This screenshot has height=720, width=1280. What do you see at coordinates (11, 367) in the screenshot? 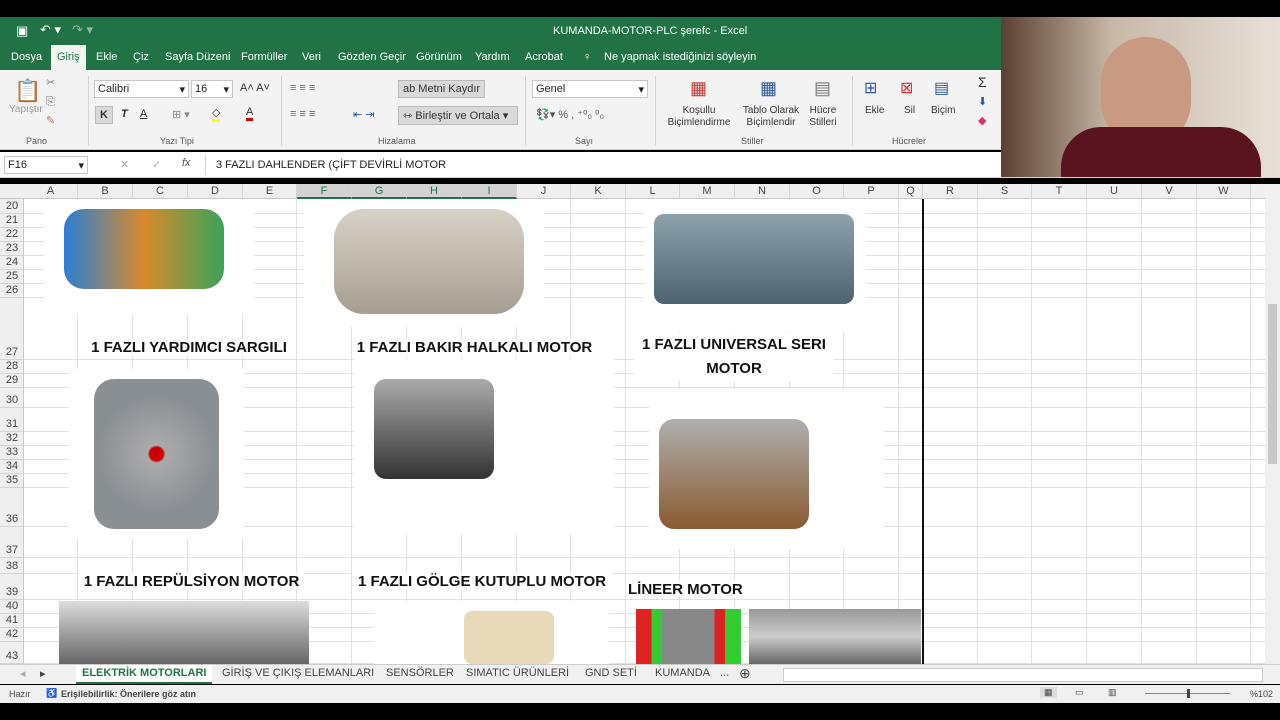
I see `row-header-28: 28` at bounding box center [11, 367].